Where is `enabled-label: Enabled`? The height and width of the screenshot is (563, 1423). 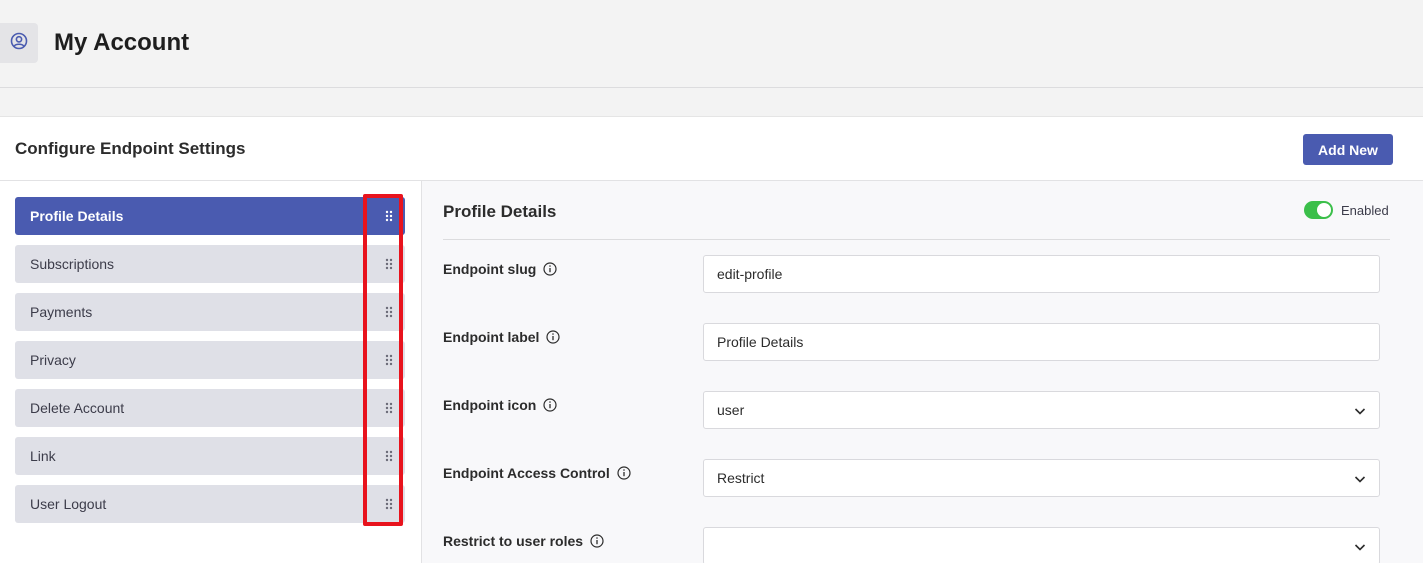 enabled-label: Enabled is located at coordinates (1365, 210).